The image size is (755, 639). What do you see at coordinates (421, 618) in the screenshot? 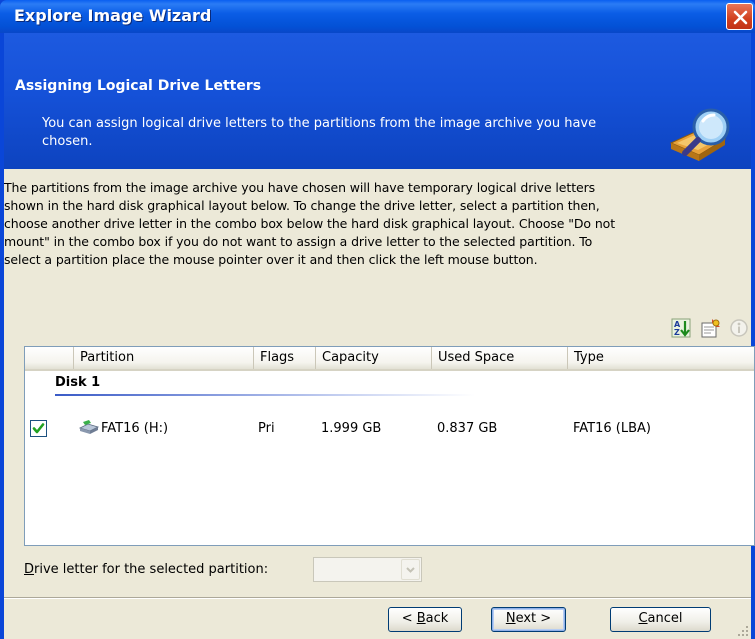
I see `back-button-mnemonic: B` at bounding box center [421, 618].